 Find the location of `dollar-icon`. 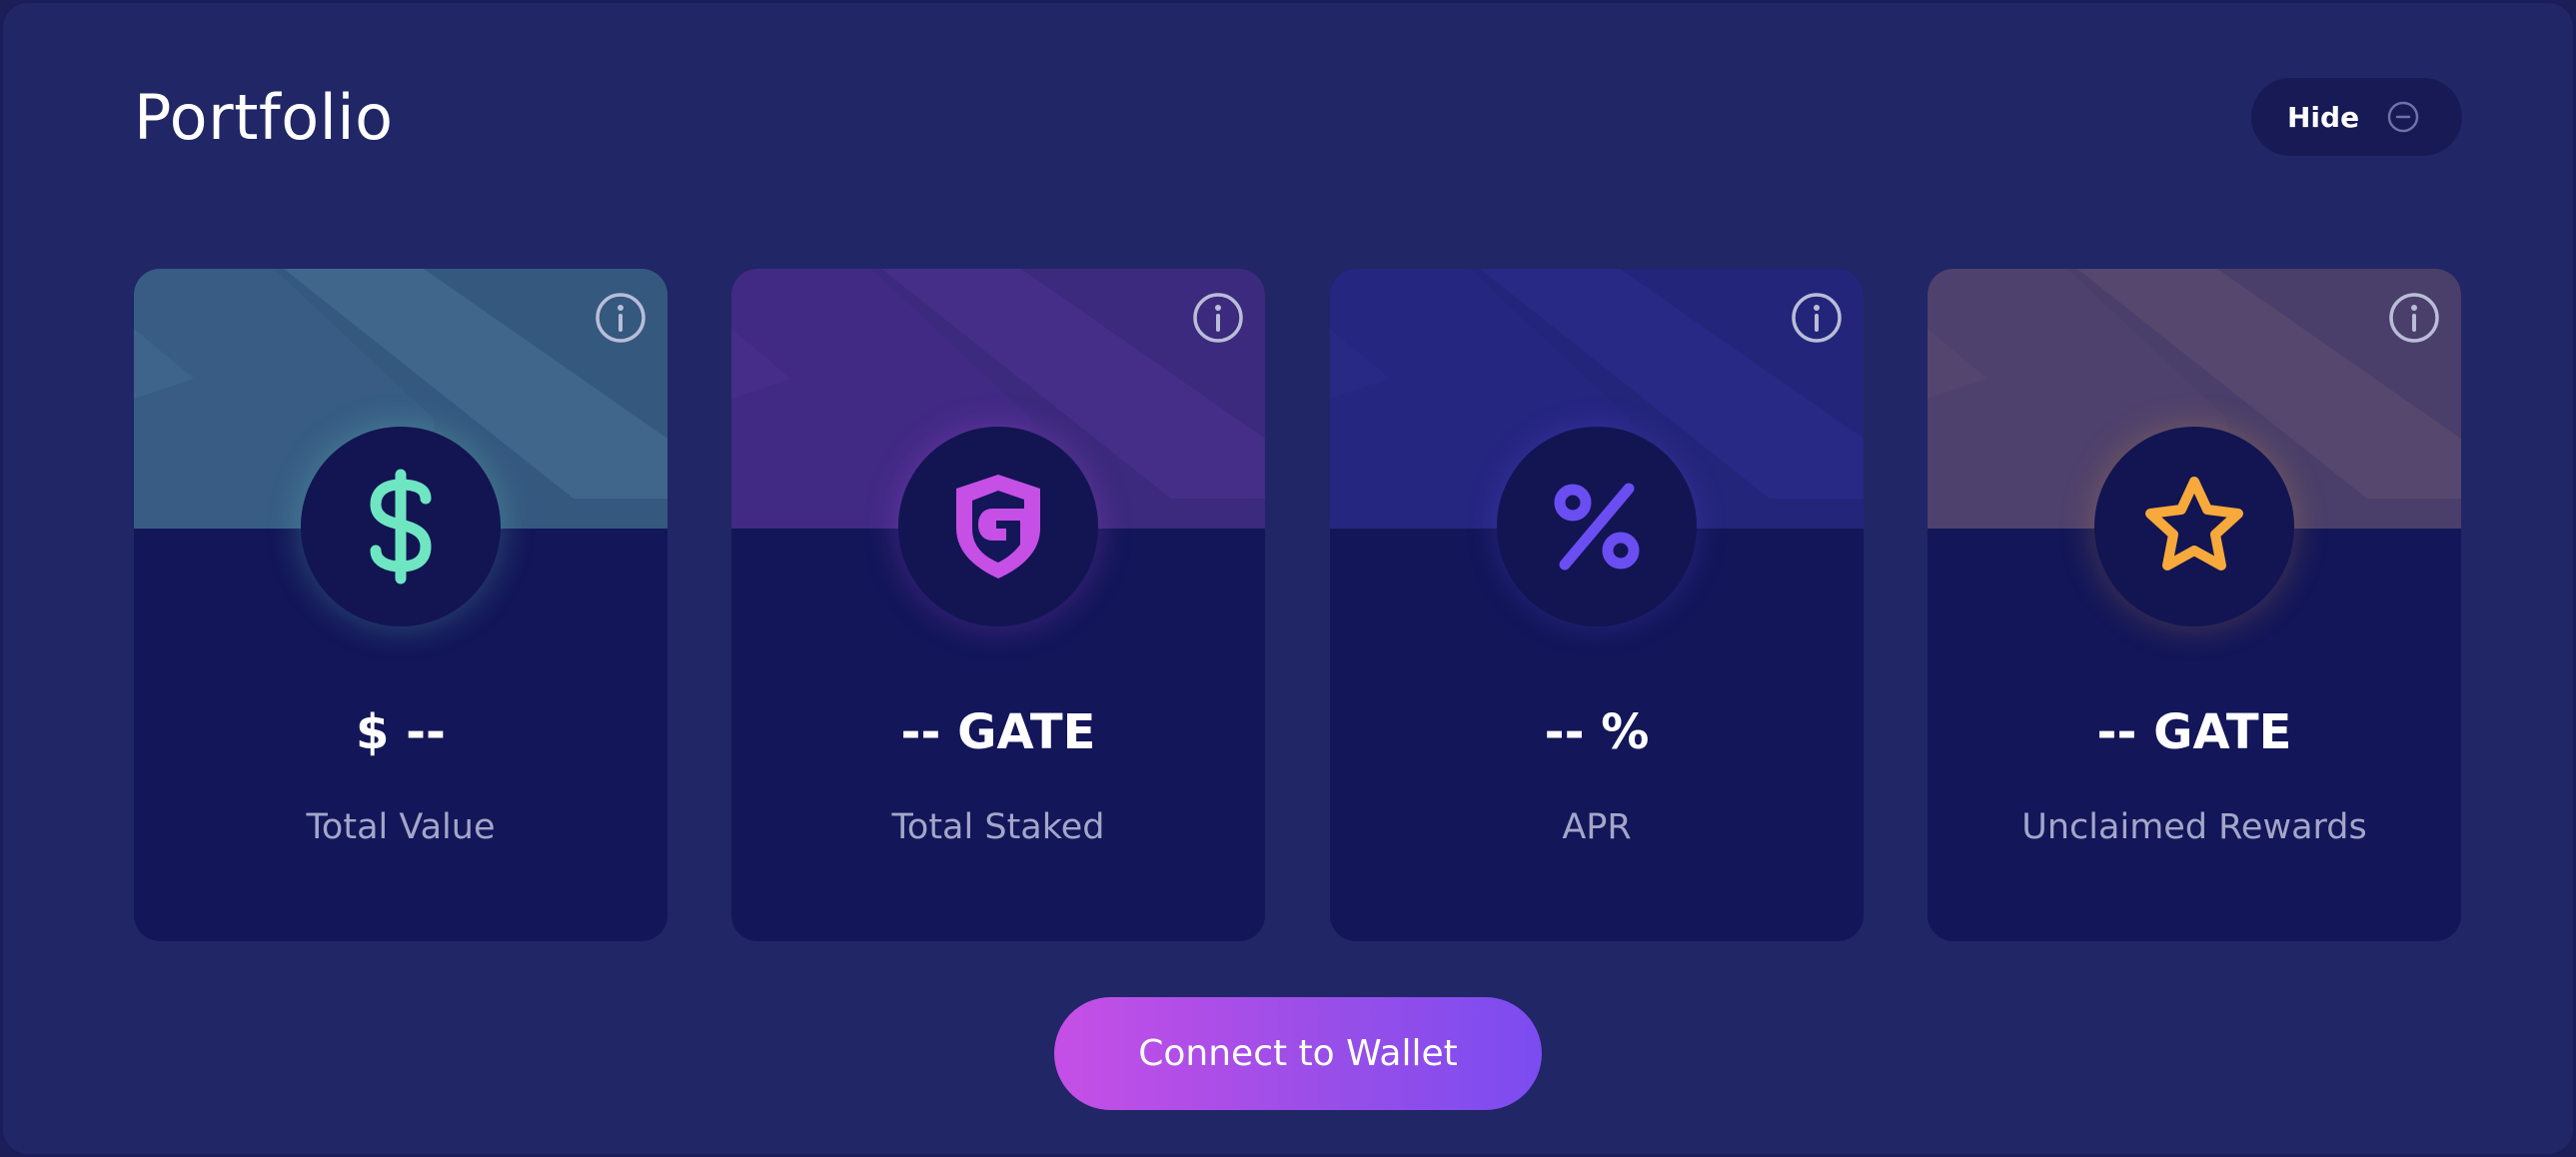

dollar-icon is located at coordinates (401, 526).